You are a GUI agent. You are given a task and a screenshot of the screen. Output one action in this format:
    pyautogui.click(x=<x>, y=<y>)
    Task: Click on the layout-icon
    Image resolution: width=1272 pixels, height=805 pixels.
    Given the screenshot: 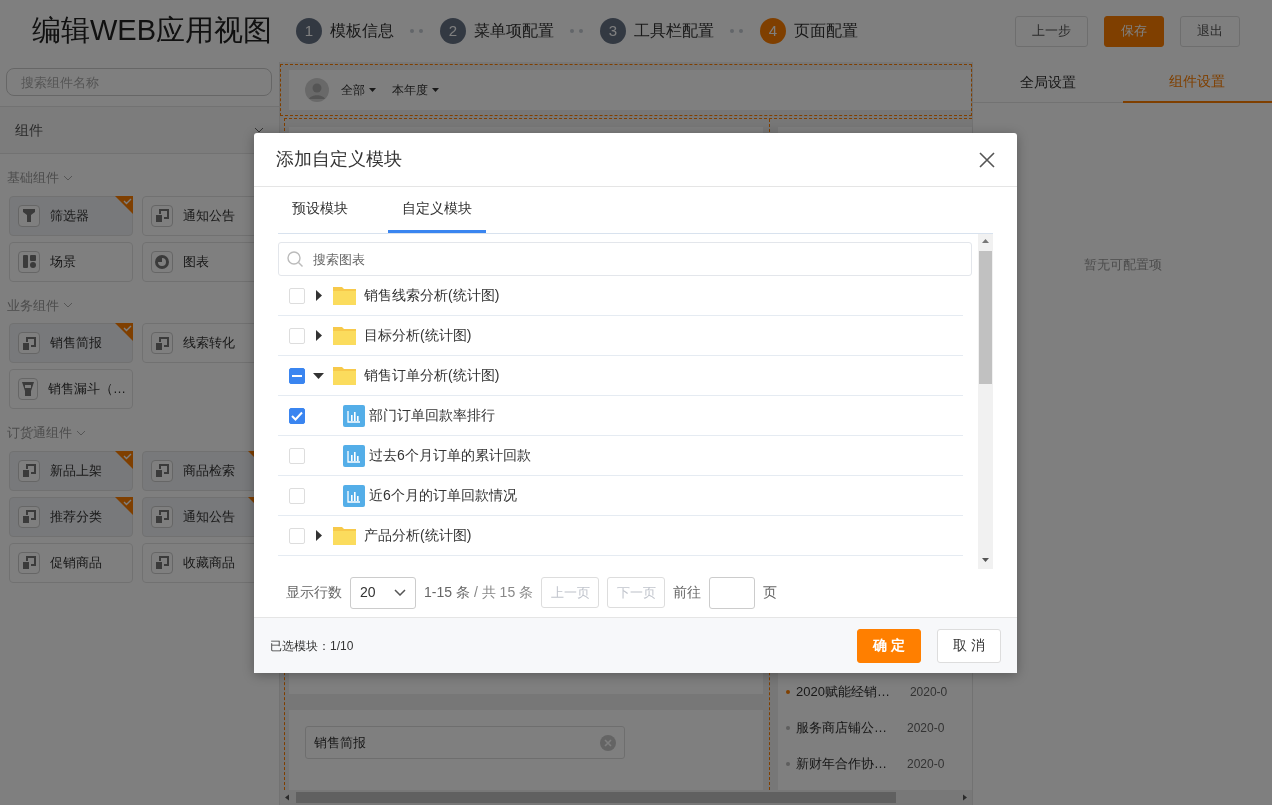 What is the action you would take?
    pyautogui.click(x=29, y=261)
    